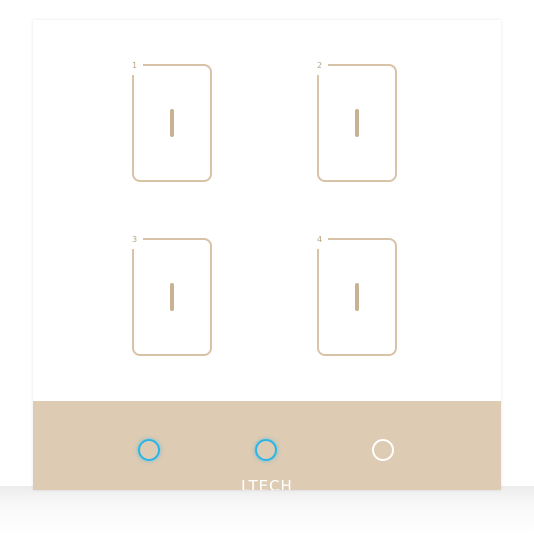 This screenshot has width=534, height=534. Describe the element at coordinates (149, 450) in the screenshot. I see `indicator-1-ring-icon` at that location.